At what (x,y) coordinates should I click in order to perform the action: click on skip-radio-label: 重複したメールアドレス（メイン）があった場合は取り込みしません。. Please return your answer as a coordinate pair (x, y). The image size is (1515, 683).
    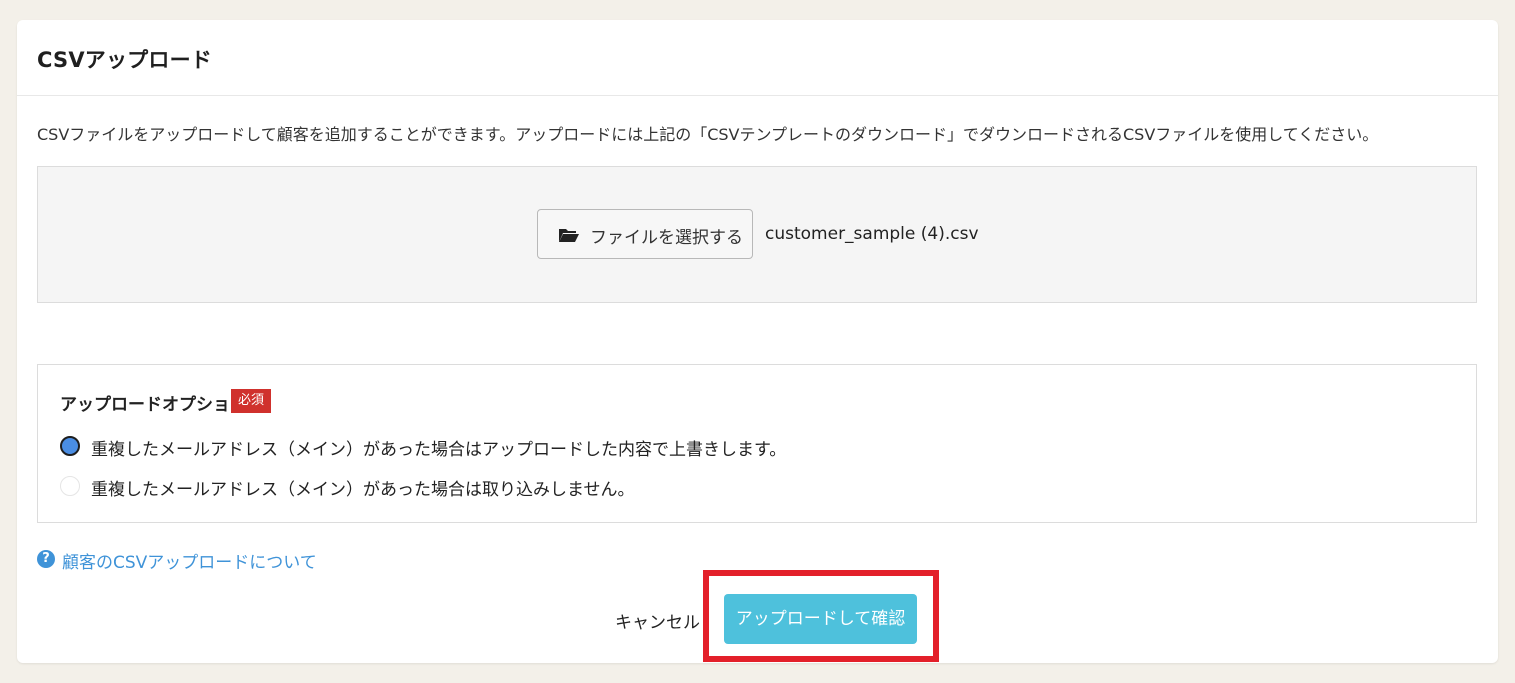
    Looking at the image, I should click on (363, 487).